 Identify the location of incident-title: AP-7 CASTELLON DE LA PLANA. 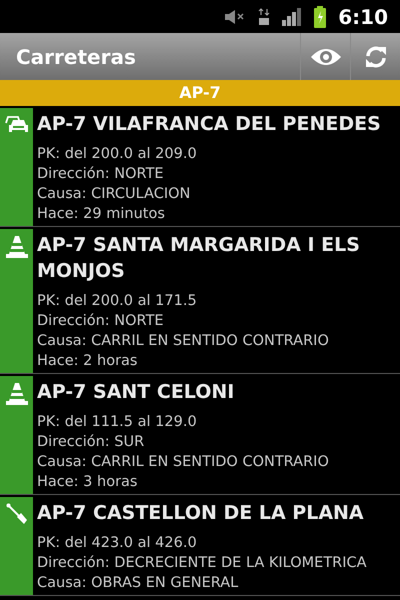
(201, 513).